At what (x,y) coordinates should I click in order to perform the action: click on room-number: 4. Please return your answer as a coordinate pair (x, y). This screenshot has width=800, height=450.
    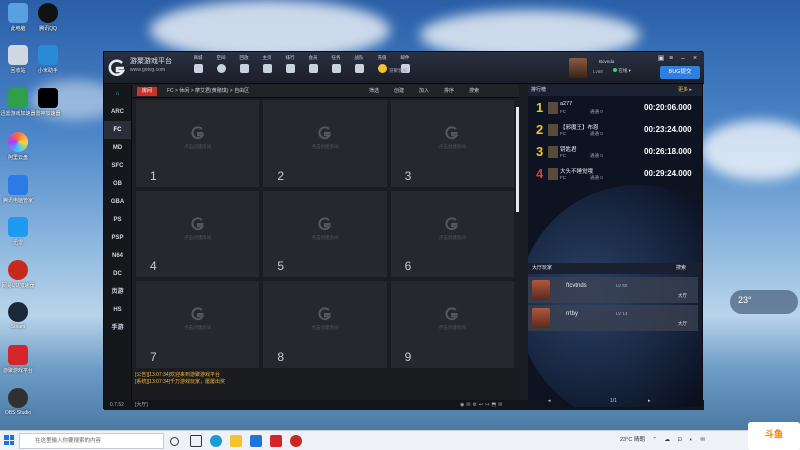
    Looking at the image, I should click on (153, 266).